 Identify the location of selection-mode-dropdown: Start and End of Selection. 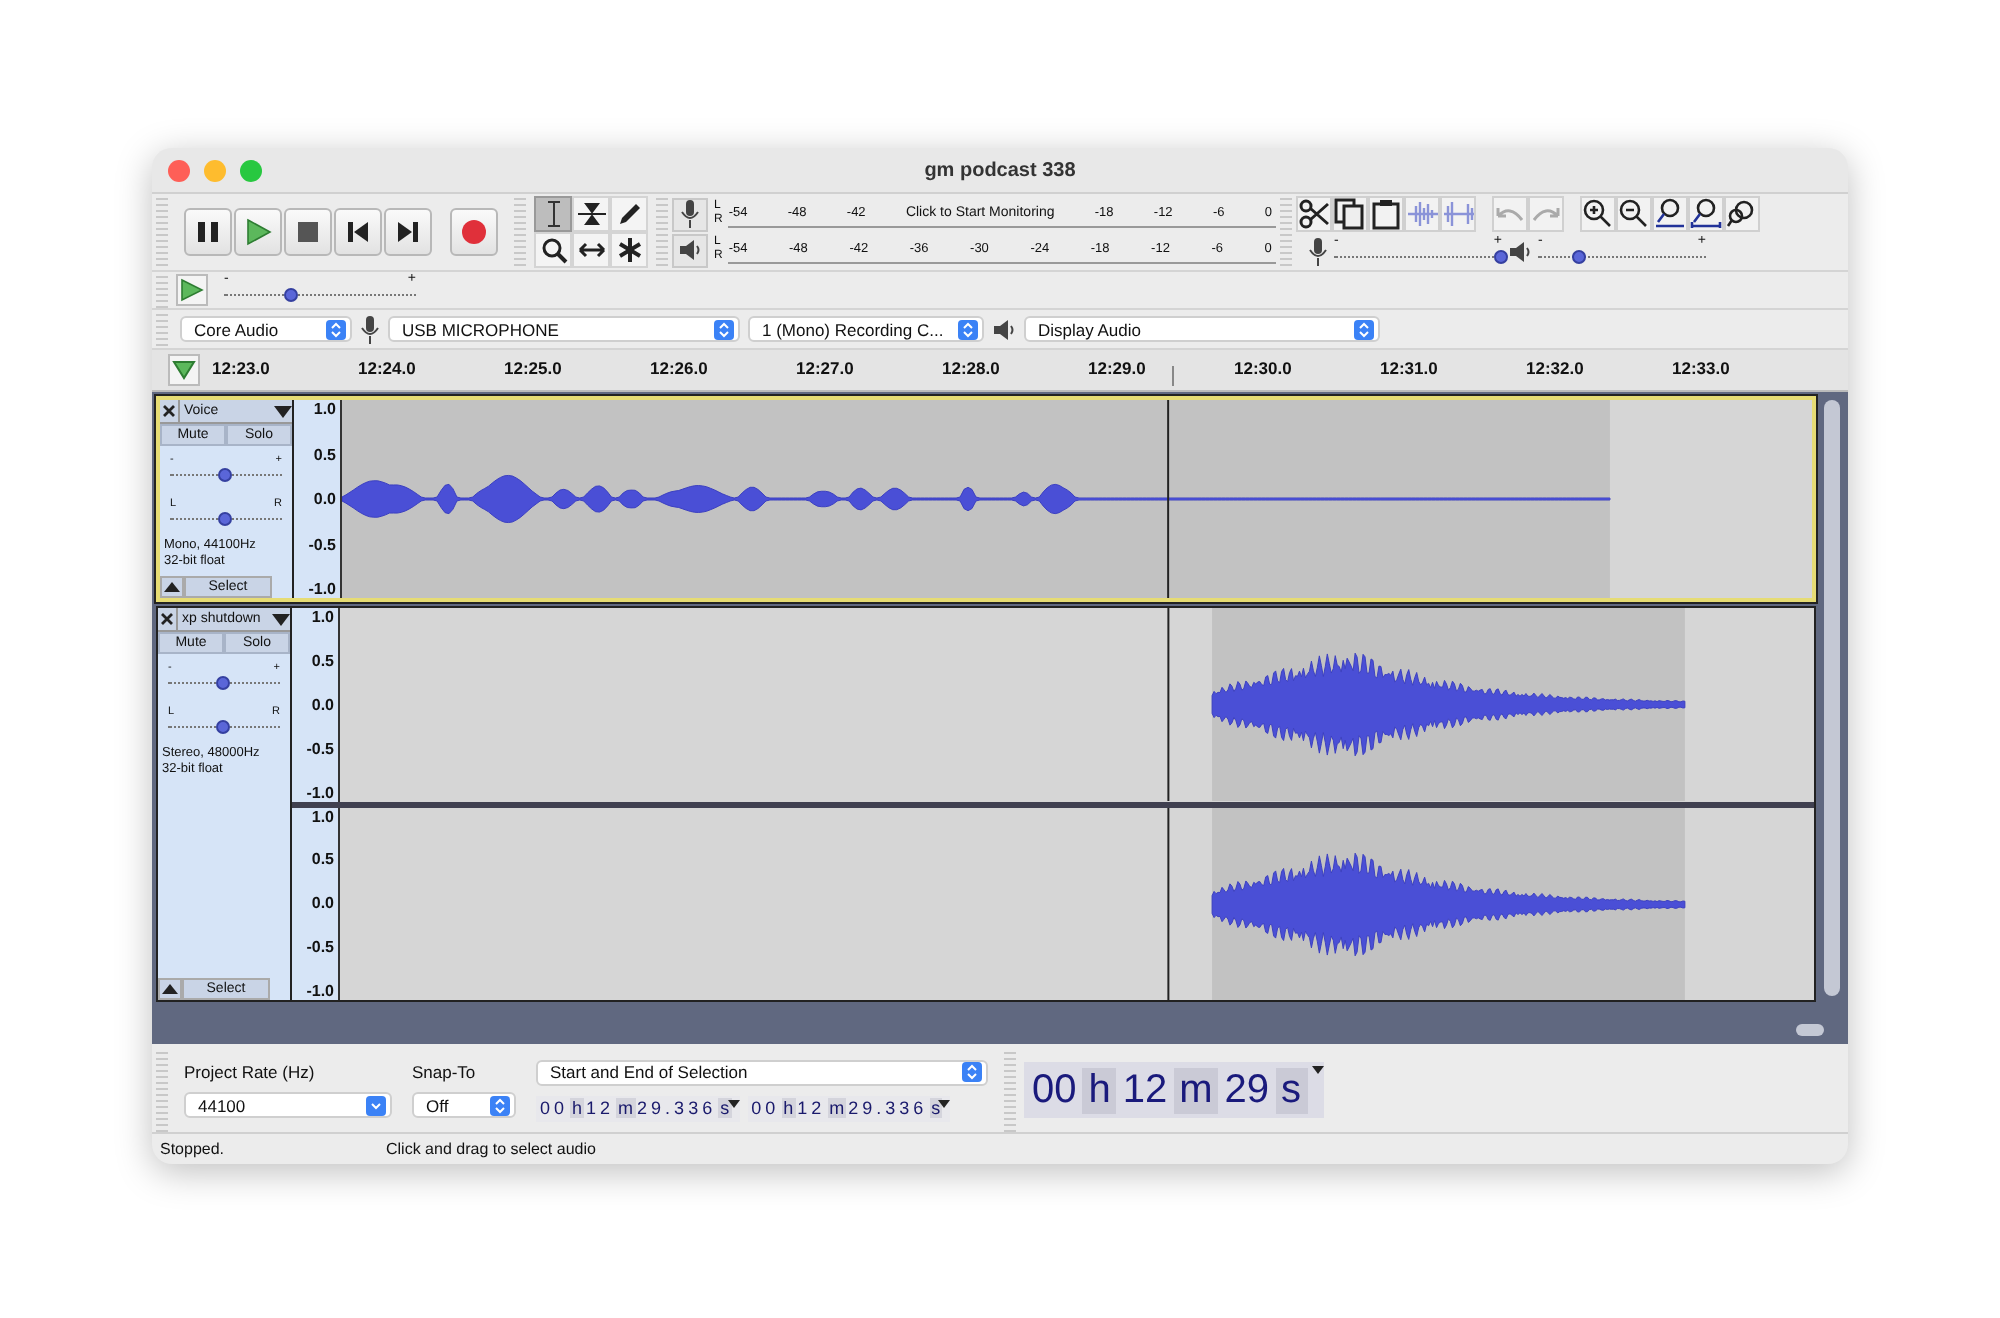
(762, 1072).